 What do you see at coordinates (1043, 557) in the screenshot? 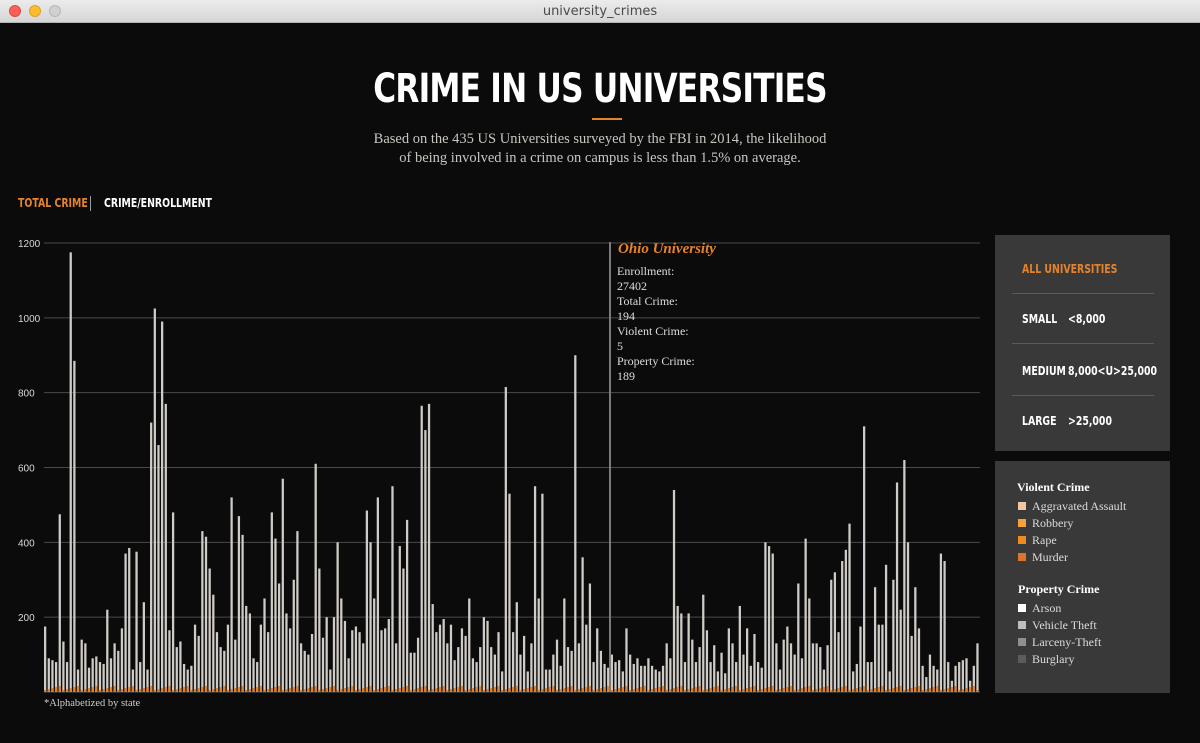
I see `legend-item-murder: Murder` at bounding box center [1043, 557].